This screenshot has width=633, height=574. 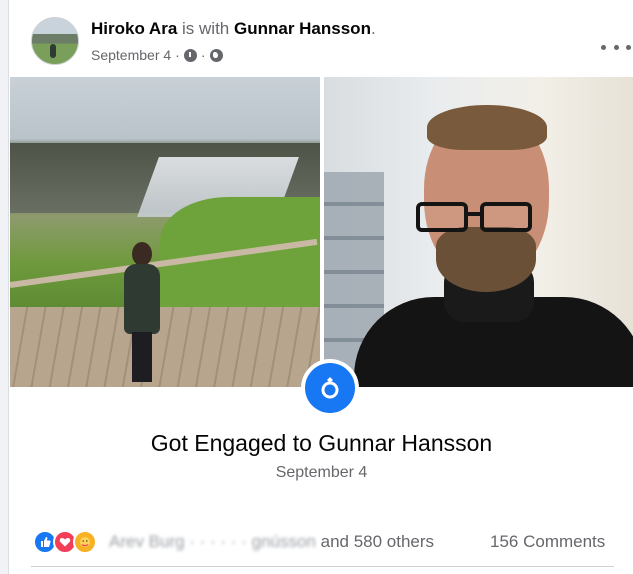 I want to click on post-title: Hiroko Ara is with Gunnar Hansson., so click(x=233, y=29).